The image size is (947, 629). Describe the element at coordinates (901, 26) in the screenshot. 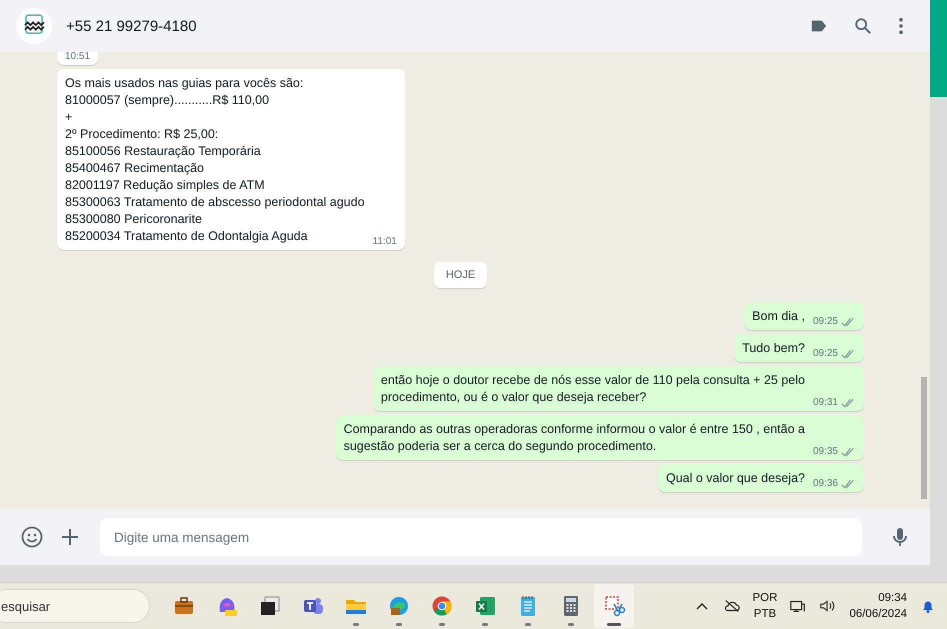

I see `menu-icon` at that location.